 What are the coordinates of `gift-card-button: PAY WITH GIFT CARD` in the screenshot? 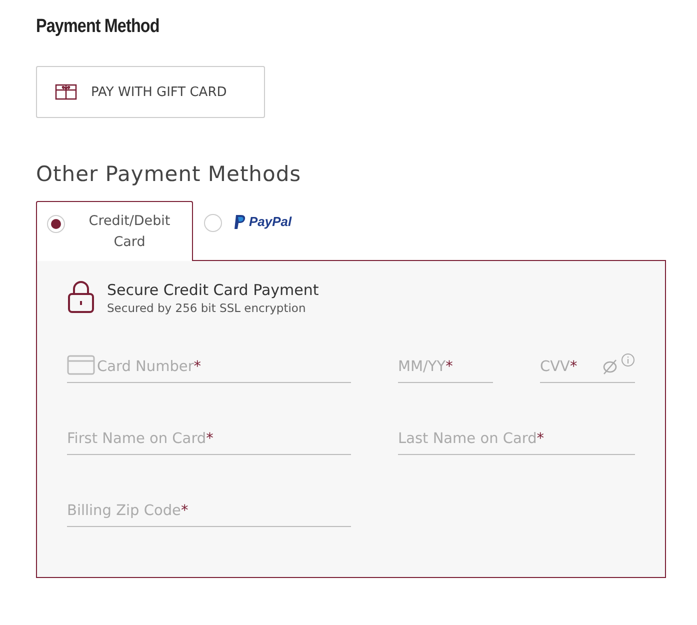 It's located at (150, 92).